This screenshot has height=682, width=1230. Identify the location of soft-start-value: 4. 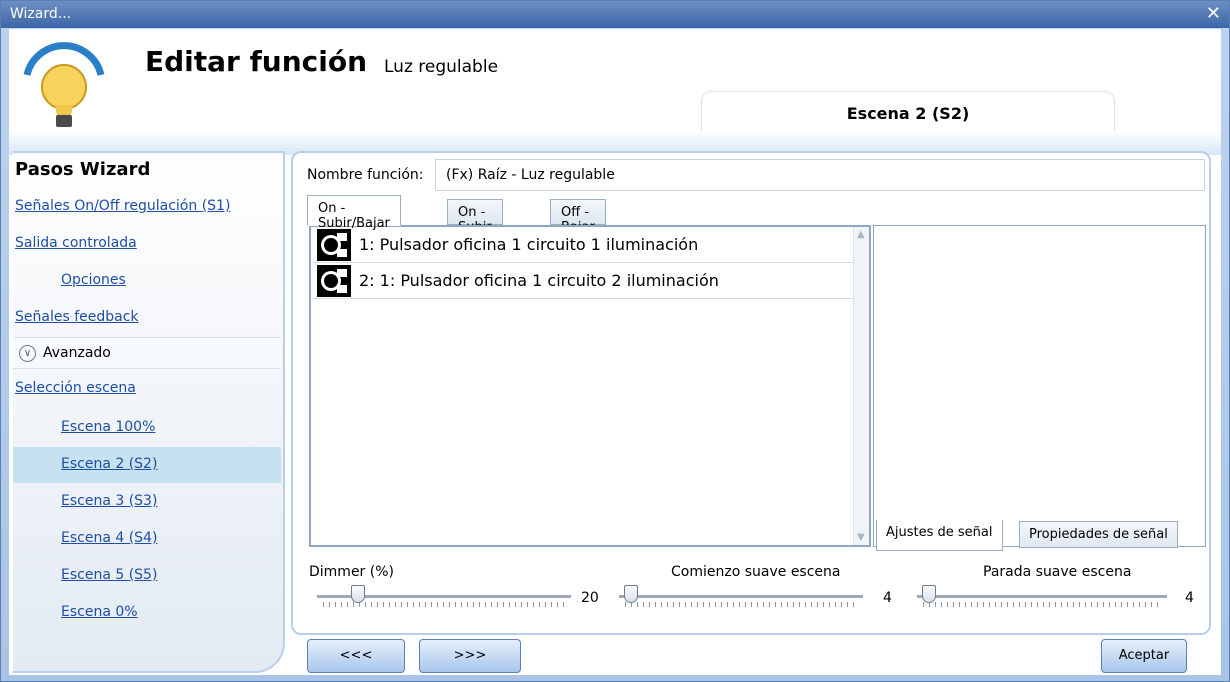
(887, 598).